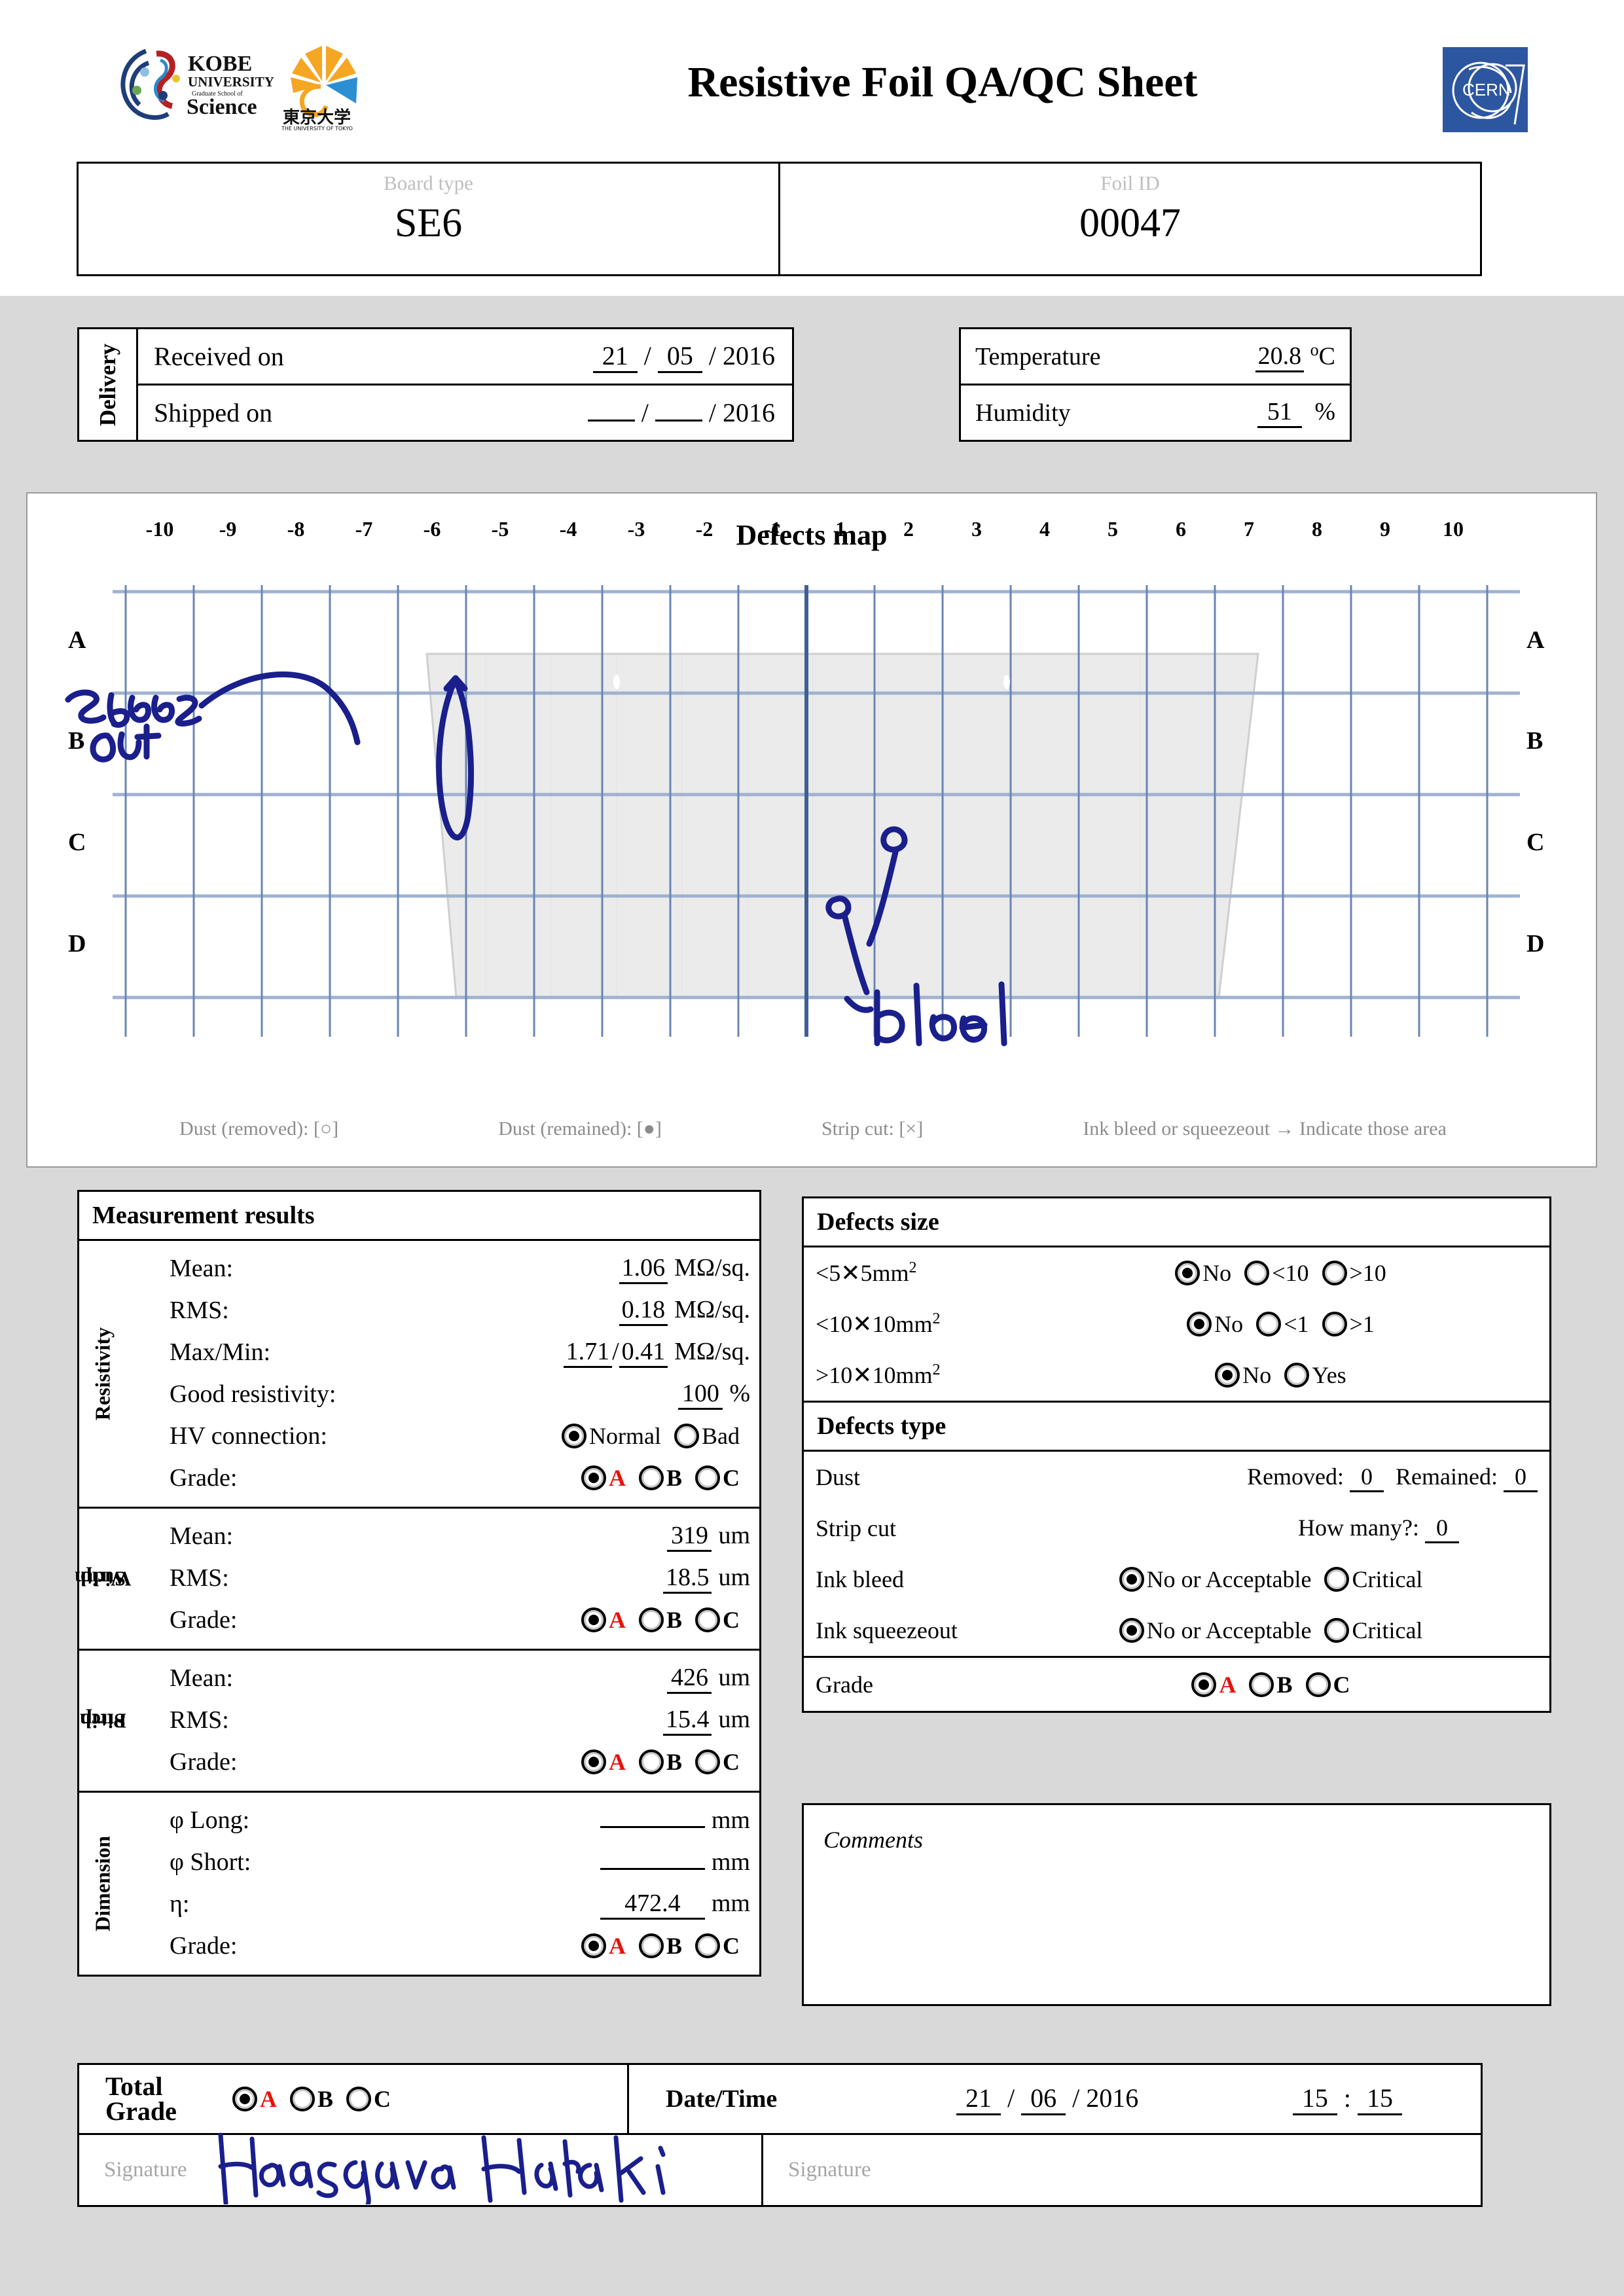  What do you see at coordinates (1257, 1273) in the screenshot?
I see `defects-size-5x5-lt10-radio` at bounding box center [1257, 1273].